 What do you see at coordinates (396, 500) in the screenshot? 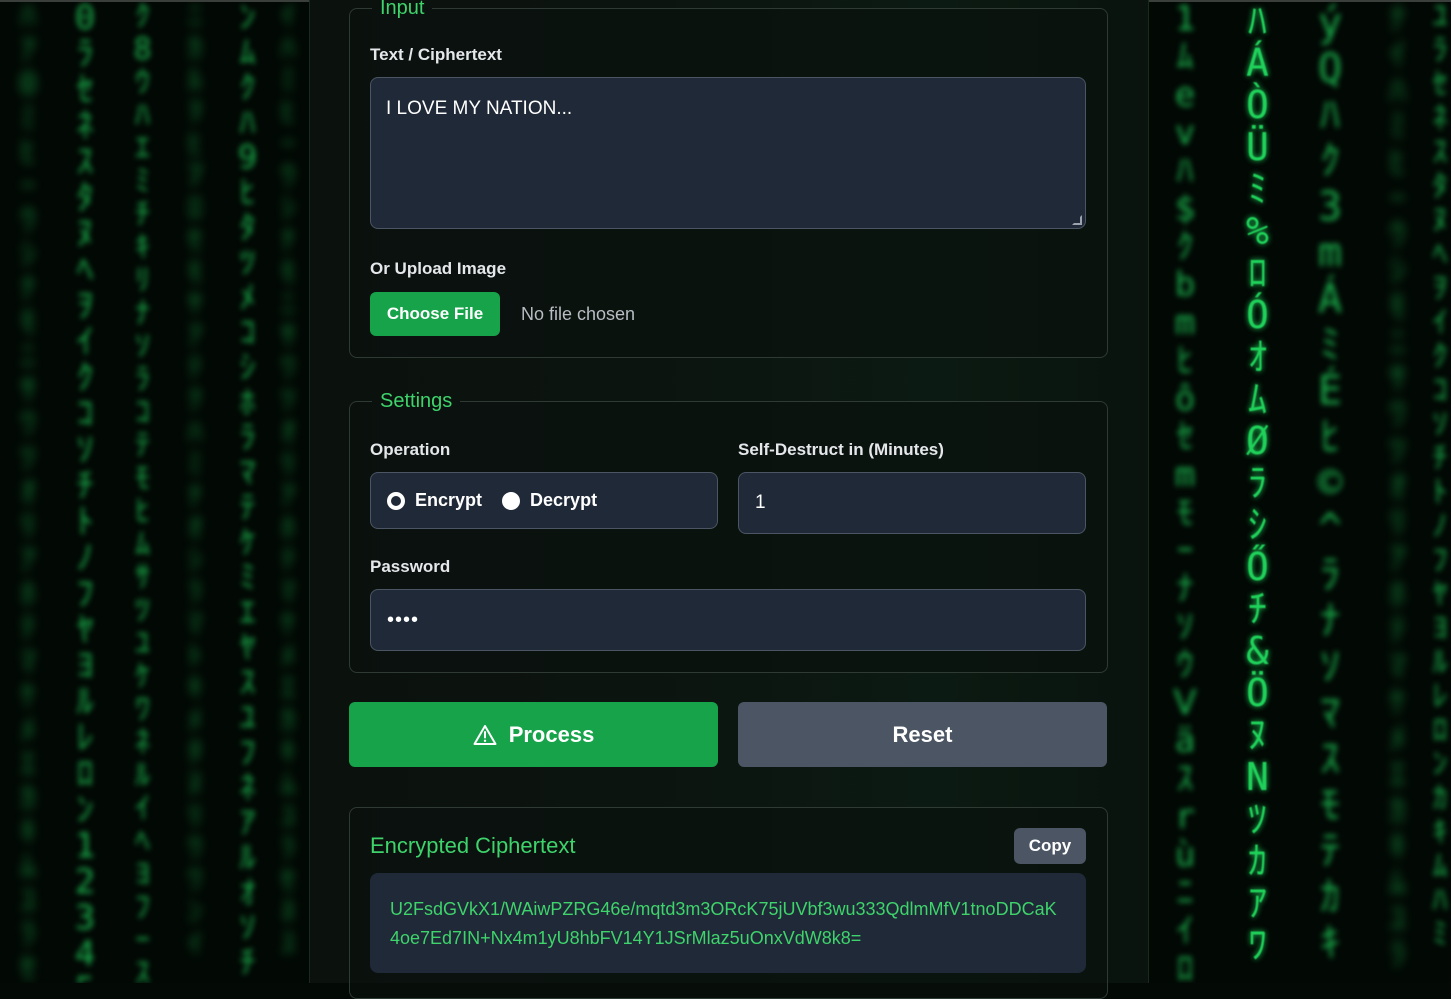
I see `encrypt-radio` at bounding box center [396, 500].